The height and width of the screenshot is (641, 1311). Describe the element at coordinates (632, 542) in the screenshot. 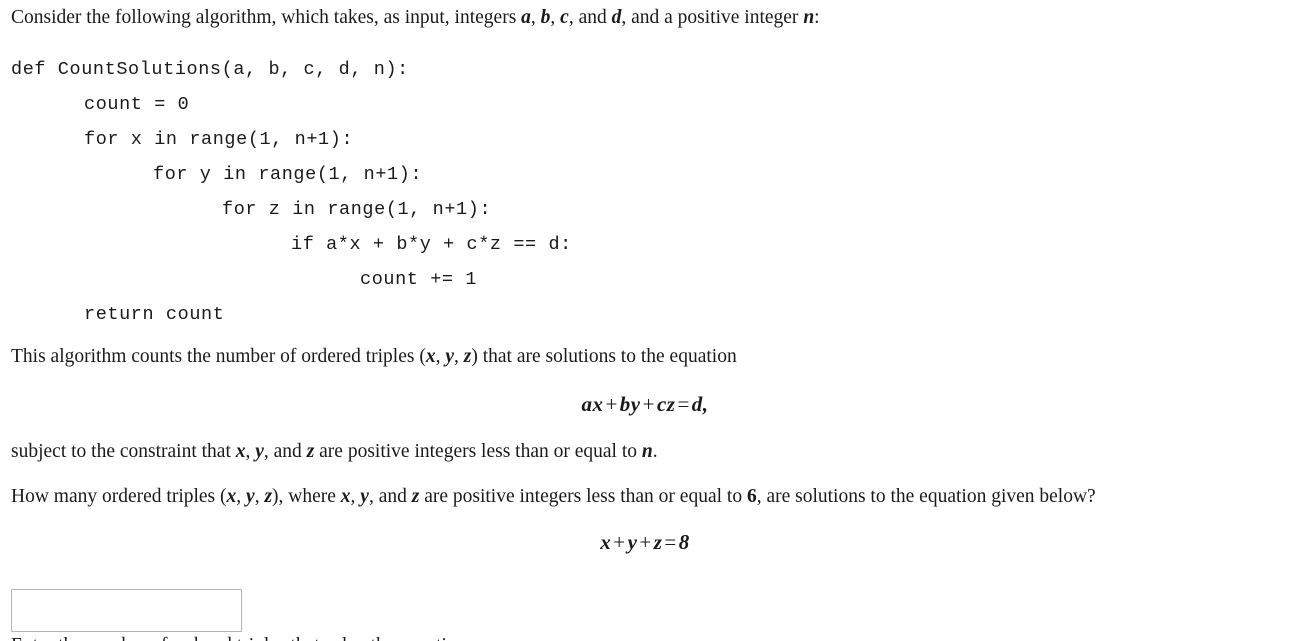

I see `specific-equation-term-y: y` at that location.